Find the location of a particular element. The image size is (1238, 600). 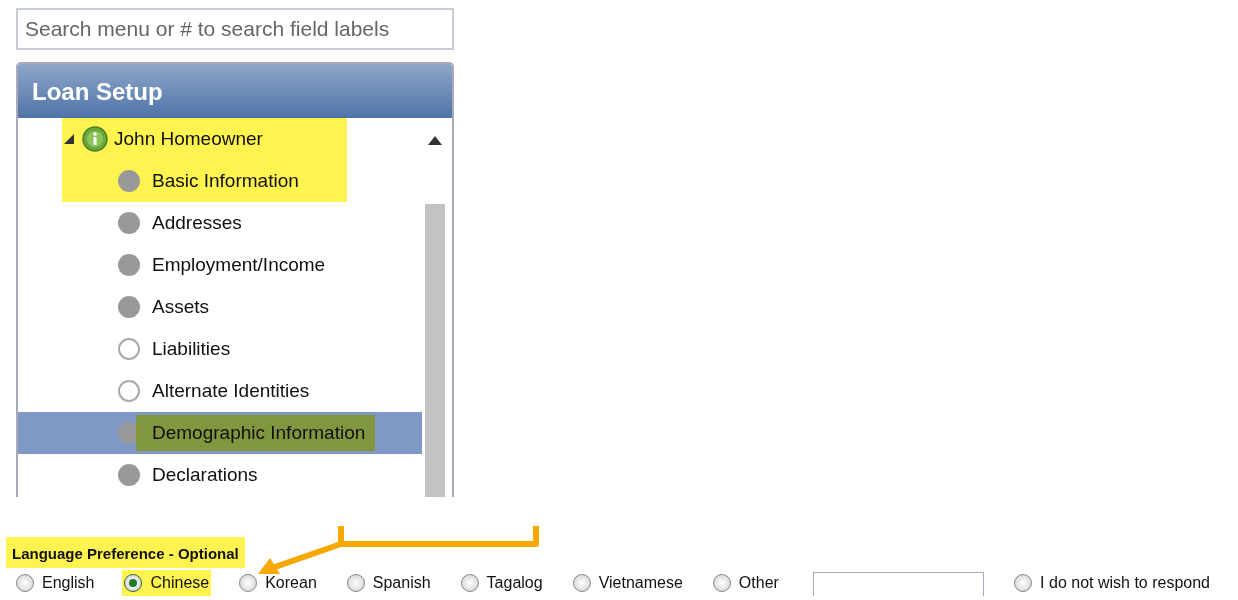

language-option: Spanish is located at coordinates (388, 582).